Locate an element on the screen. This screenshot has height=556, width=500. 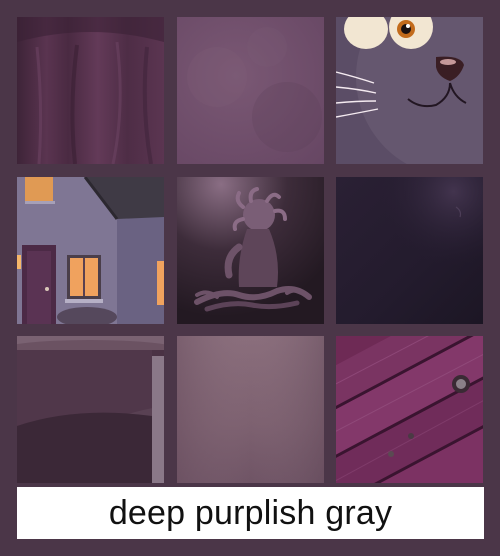
color-name-caption: deep purplish gray is located at coordinates (250, 513).